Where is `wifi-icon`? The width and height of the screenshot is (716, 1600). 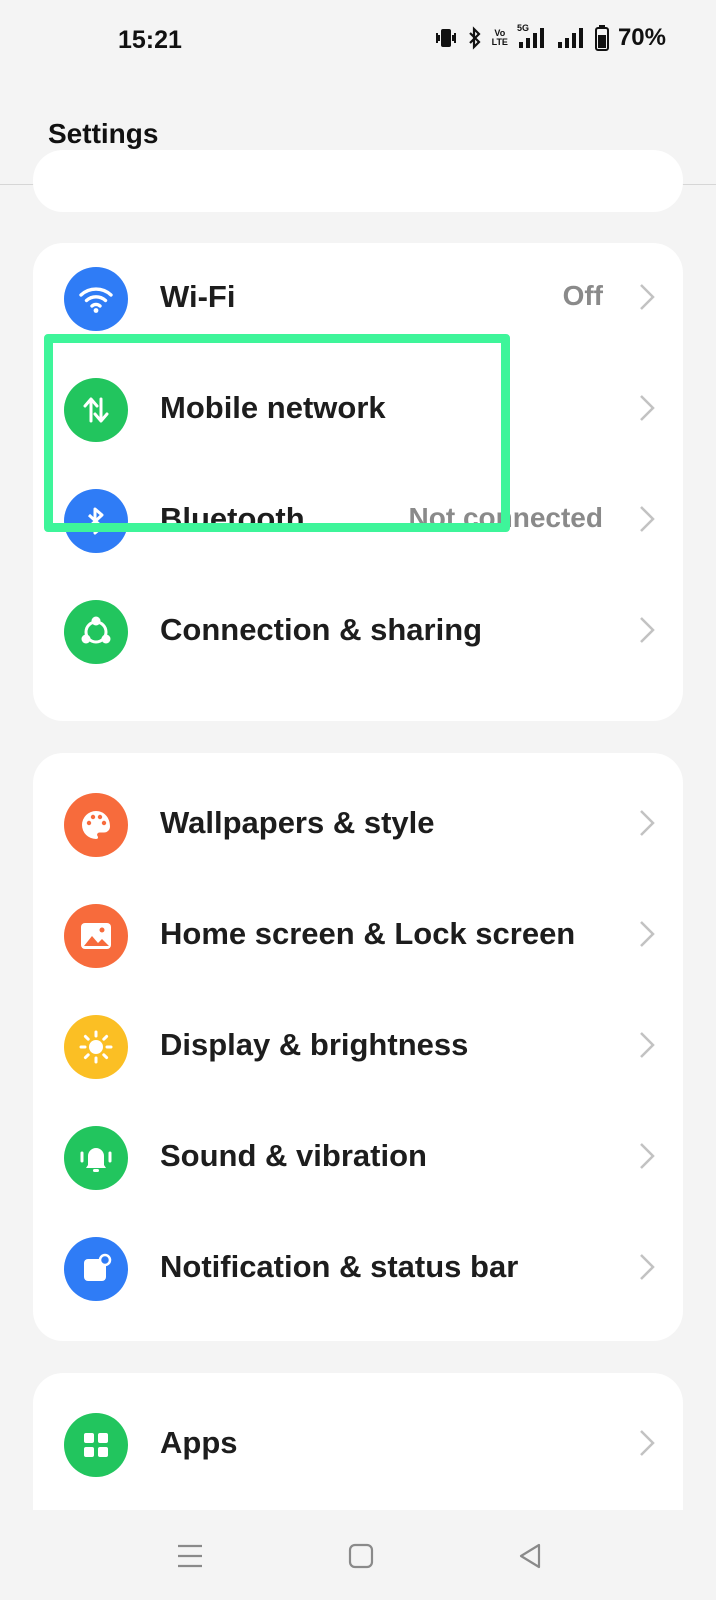
wifi-icon is located at coordinates (96, 299).